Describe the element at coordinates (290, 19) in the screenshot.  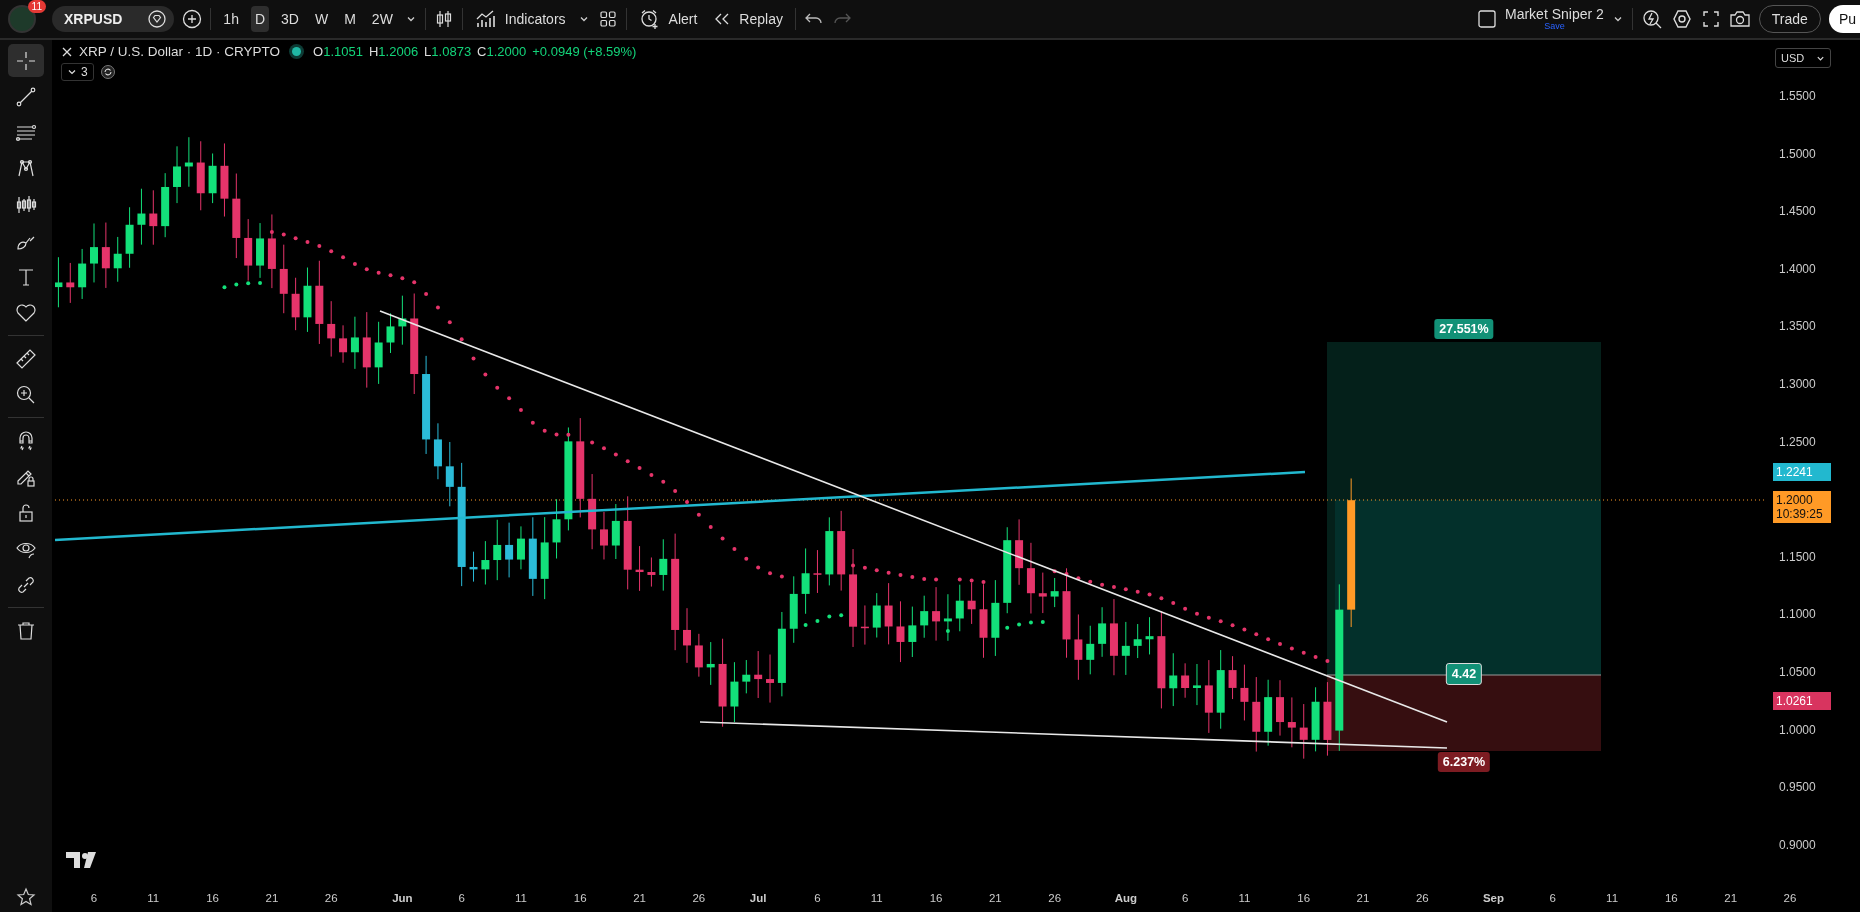
I see `interval-button: 3D` at that location.